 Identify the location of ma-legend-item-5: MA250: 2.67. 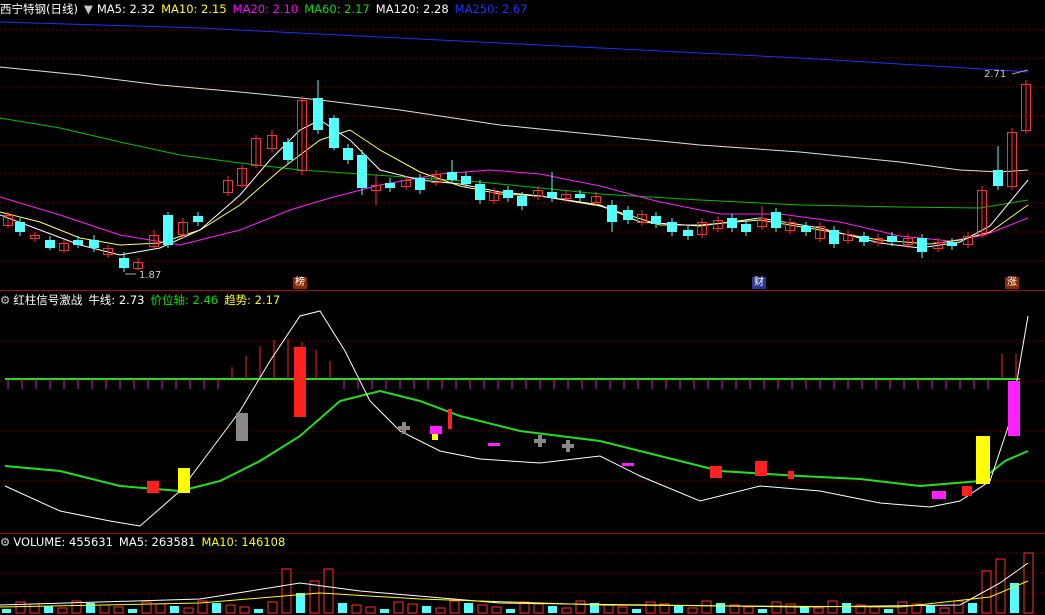
(491, 9).